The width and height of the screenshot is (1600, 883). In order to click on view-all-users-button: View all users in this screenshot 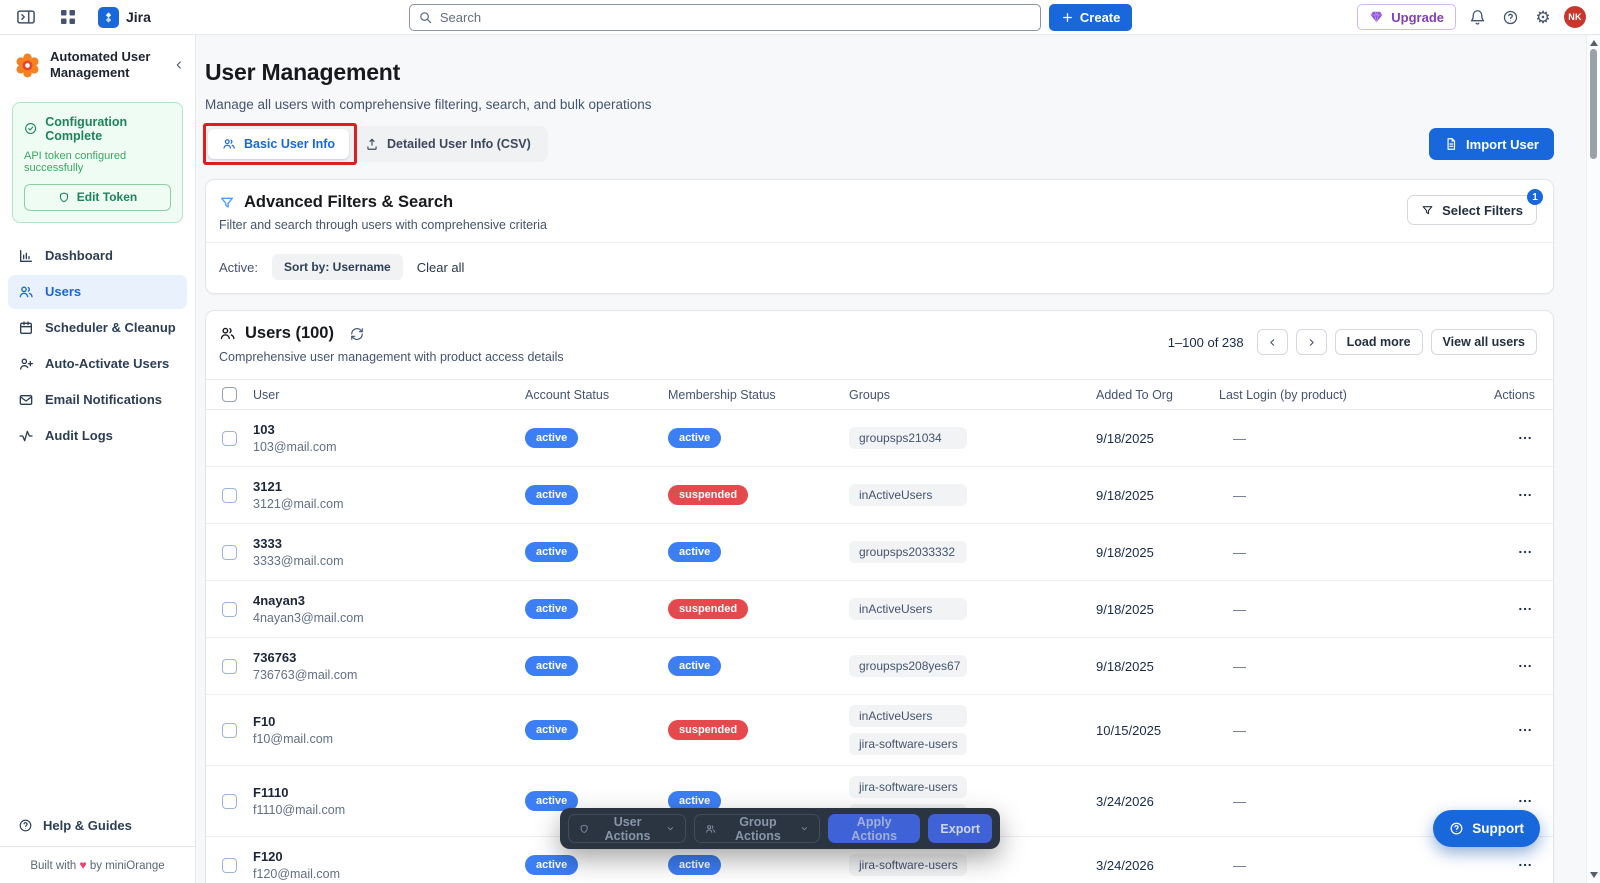, I will do `click(1483, 342)`.